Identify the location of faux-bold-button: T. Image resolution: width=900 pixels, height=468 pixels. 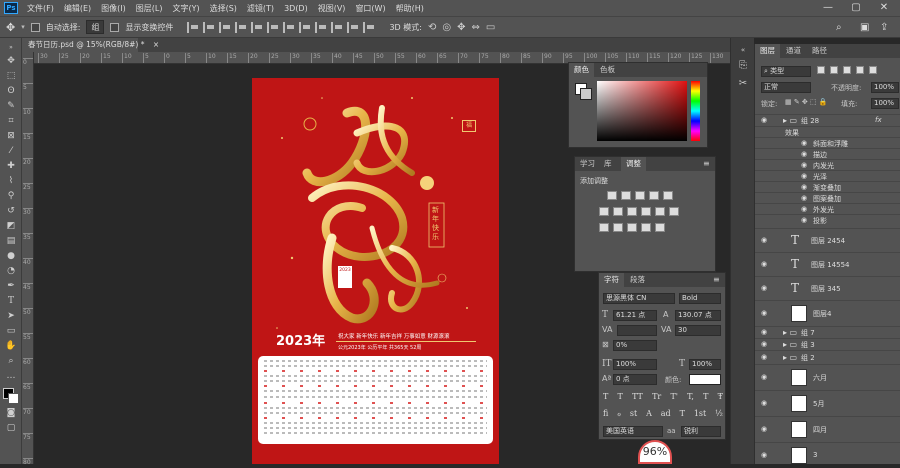
(605, 396).